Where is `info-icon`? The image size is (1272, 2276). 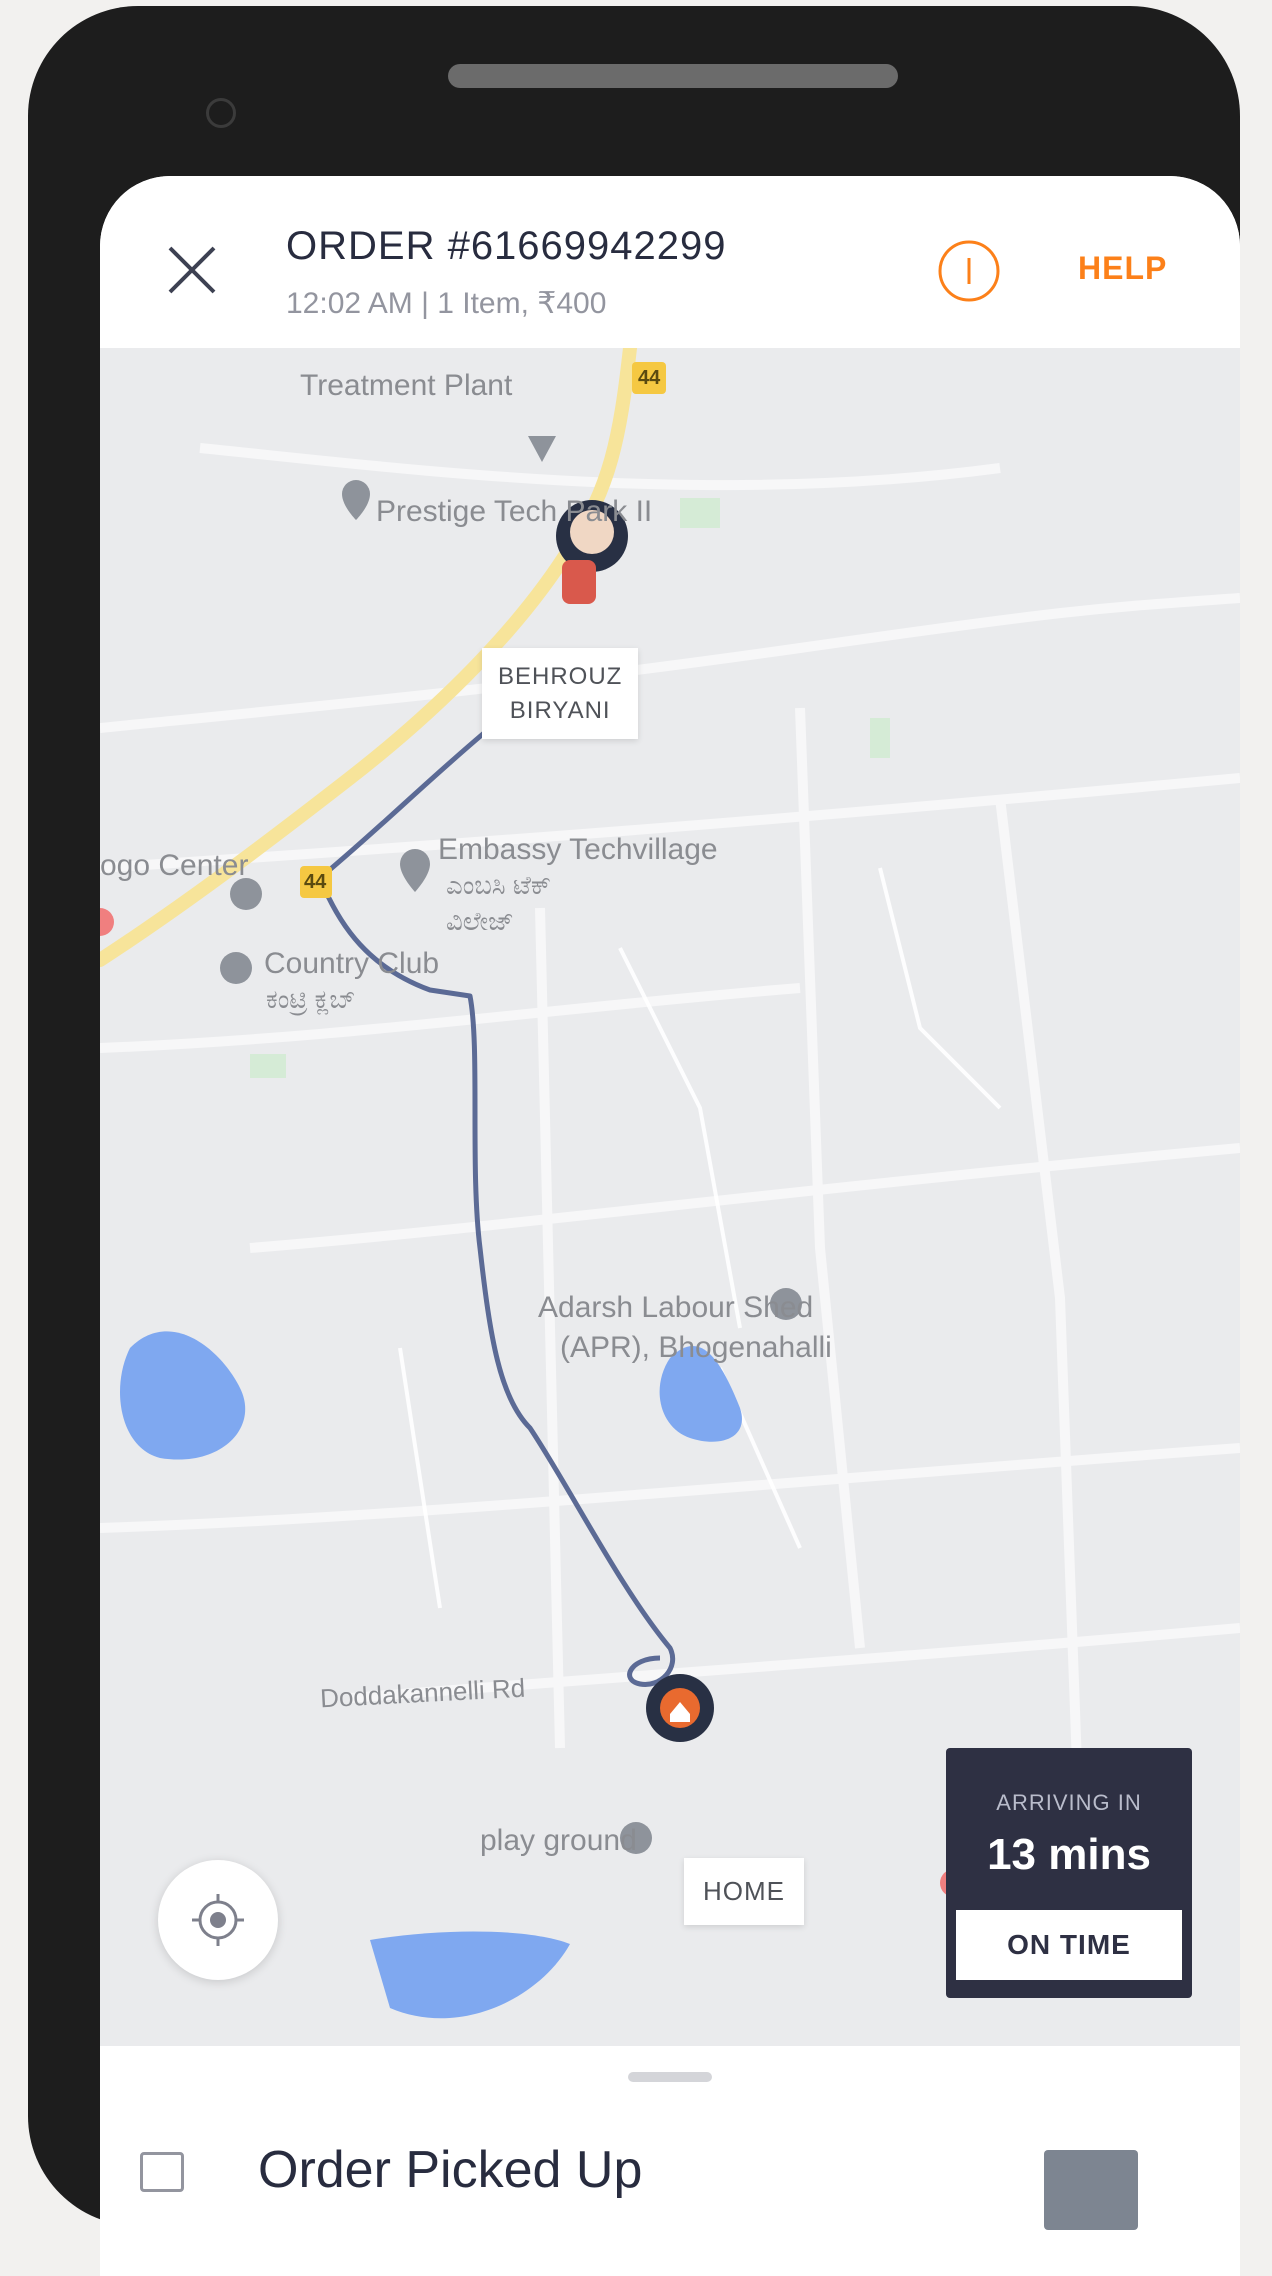
info-icon is located at coordinates (969, 271).